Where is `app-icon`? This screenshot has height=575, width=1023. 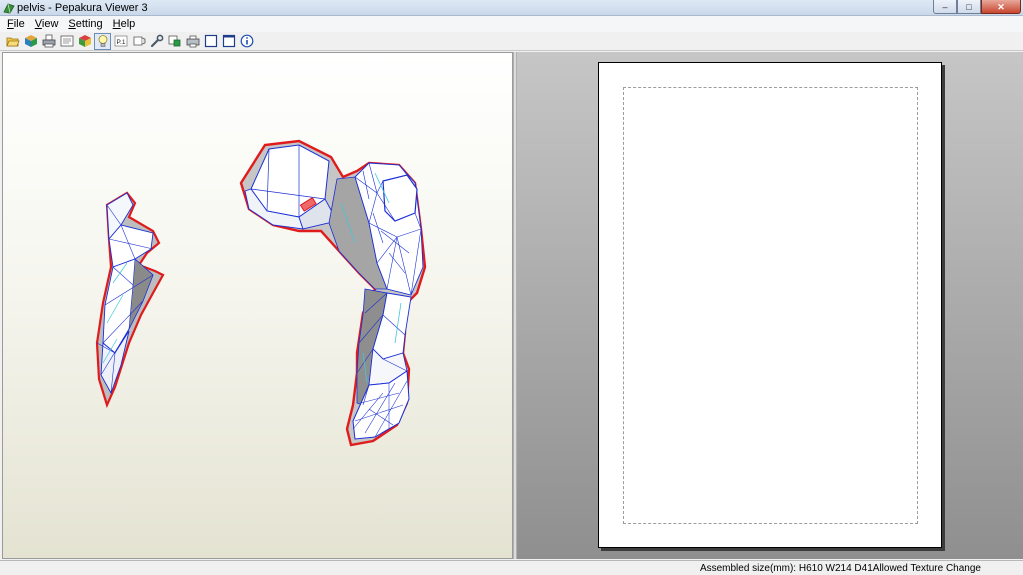
app-icon is located at coordinates (9, 8).